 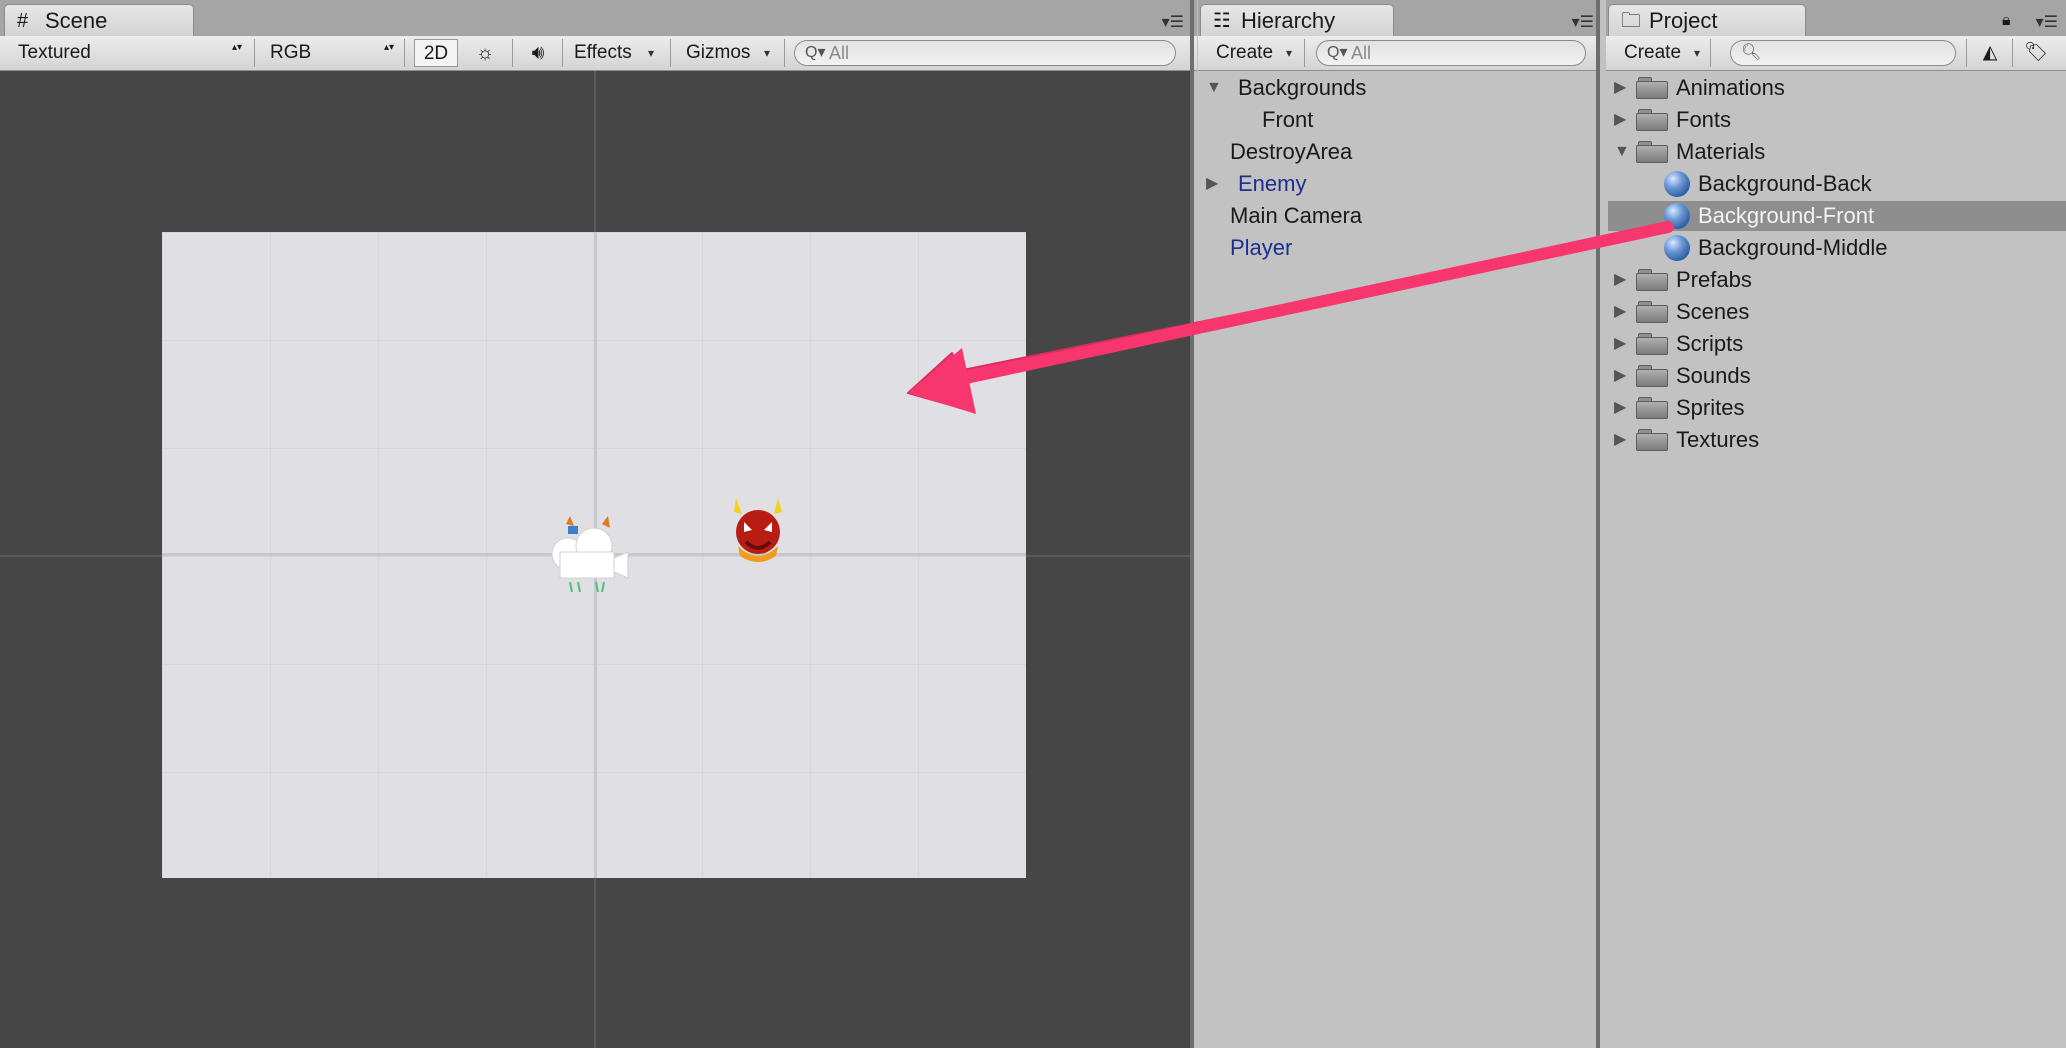 I want to click on item-label: DestroyArea, so click(x=1291, y=151).